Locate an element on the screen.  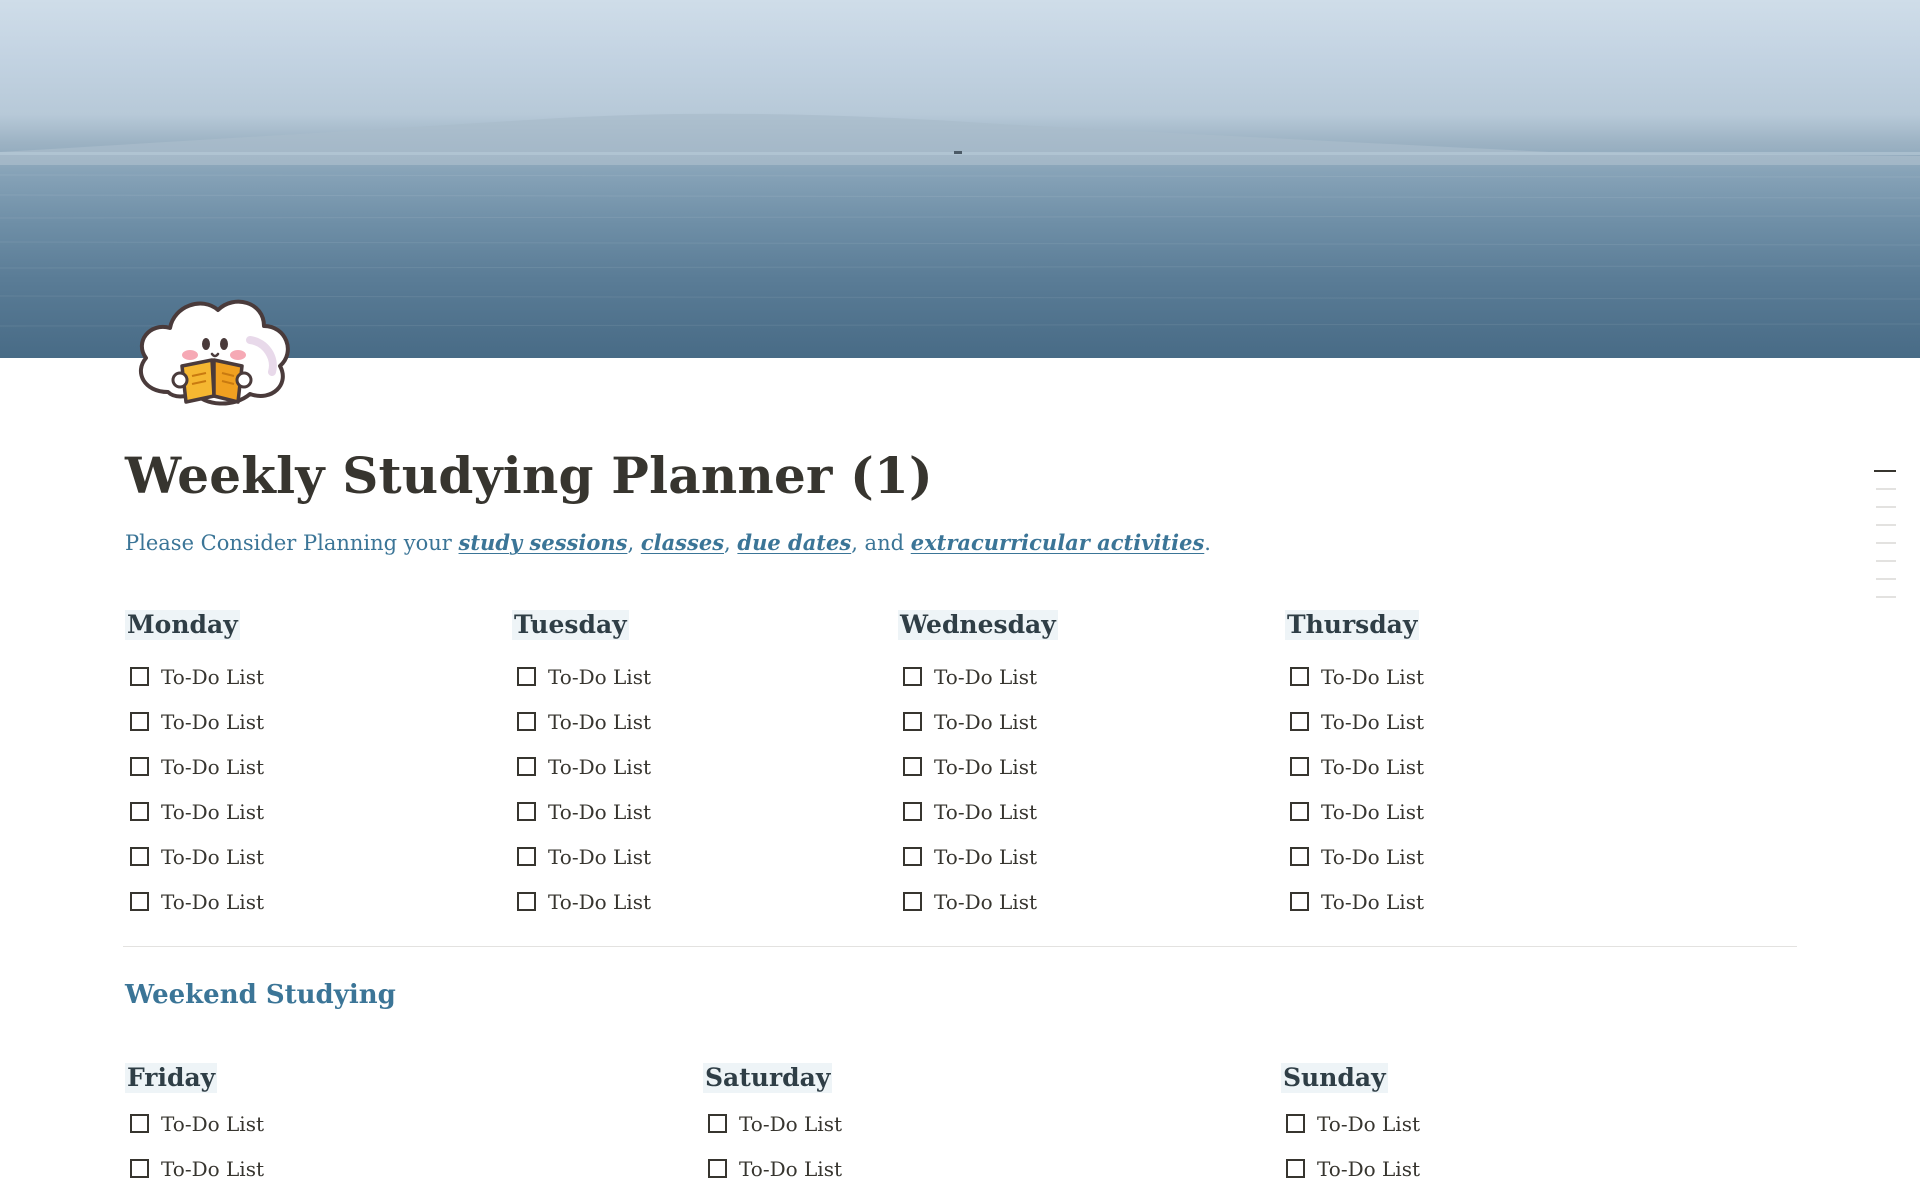
description-separator: , and is located at coordinates (878, 543).